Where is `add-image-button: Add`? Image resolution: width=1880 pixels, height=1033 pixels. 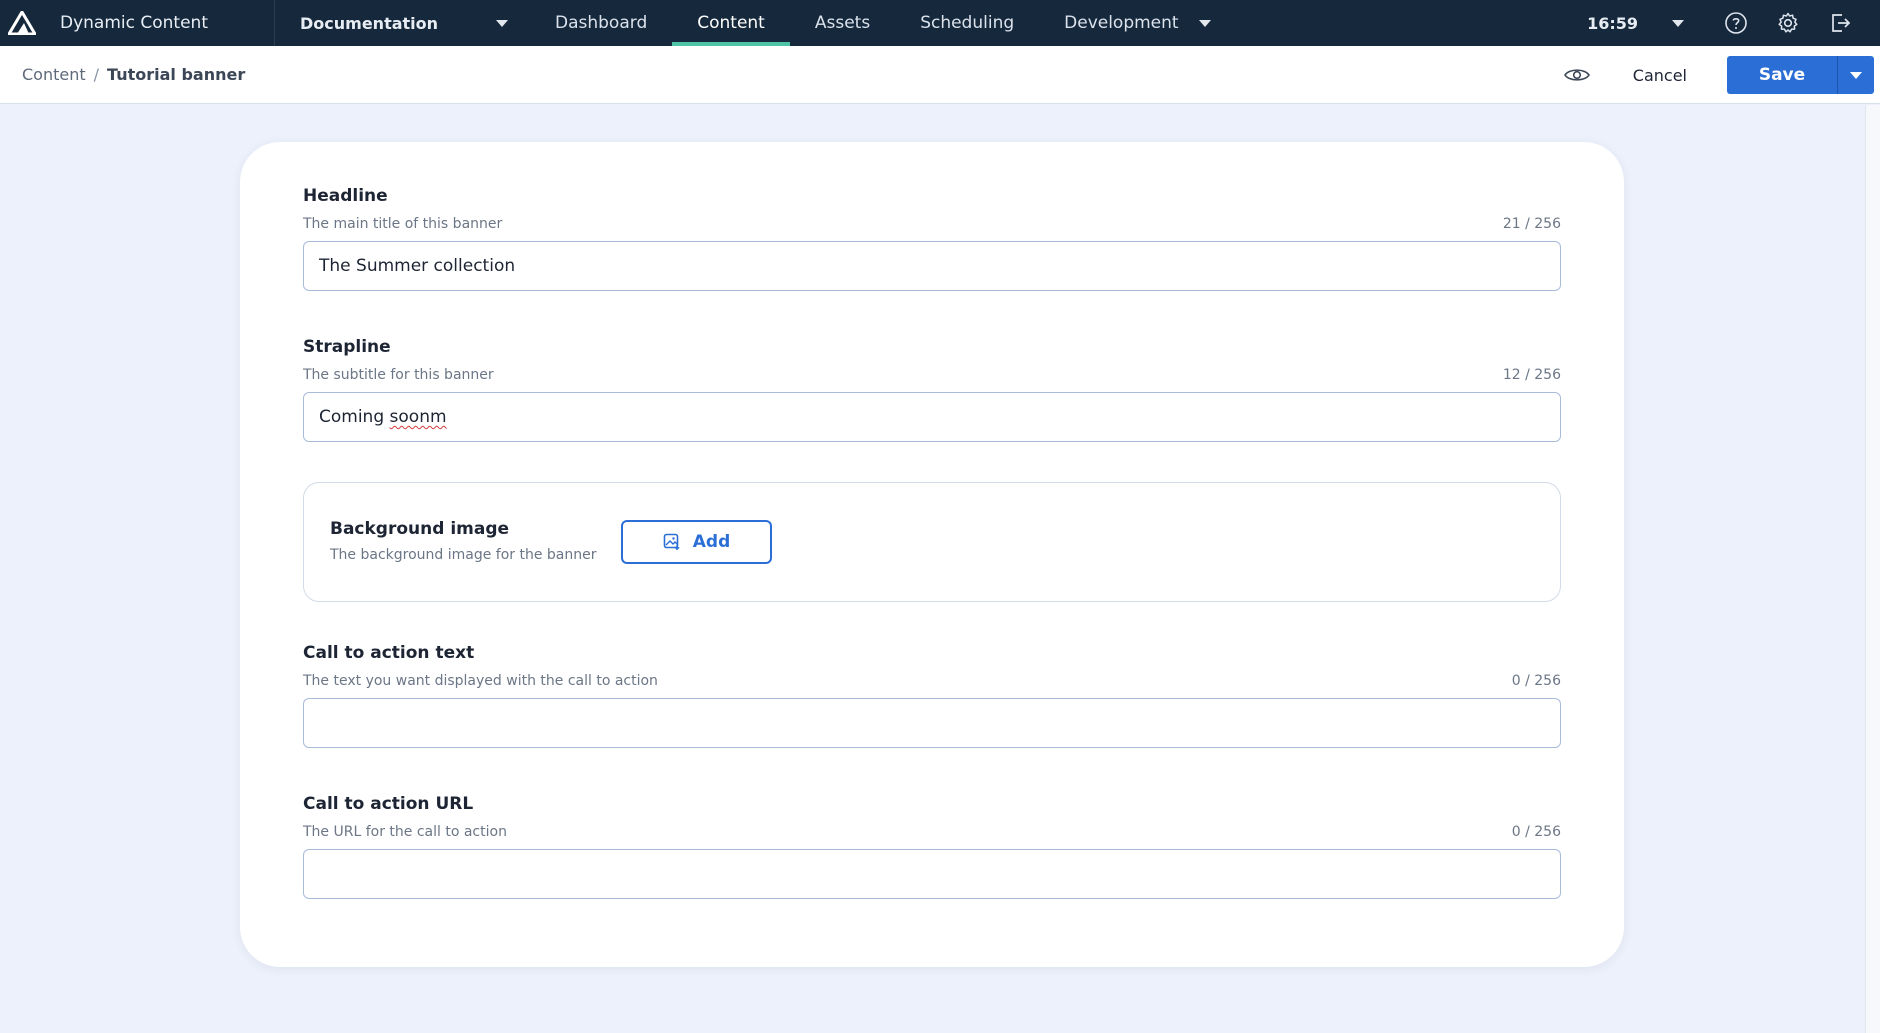
add-image-button: Add is located at coordinates (696, 542).